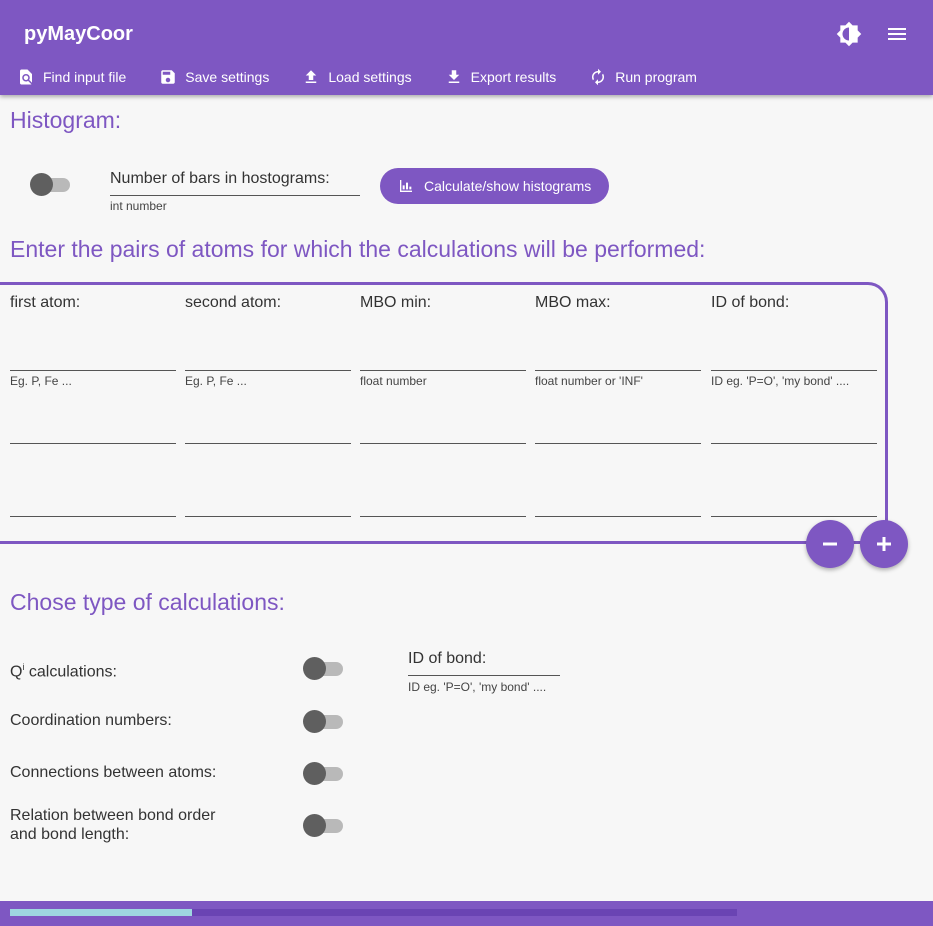 The height and width of the screenshot is (926, 933). What do you see at coordinates (484, 662) in the screenshot?
I see `qi-bond-id-input` at bounding box center [484, 662].